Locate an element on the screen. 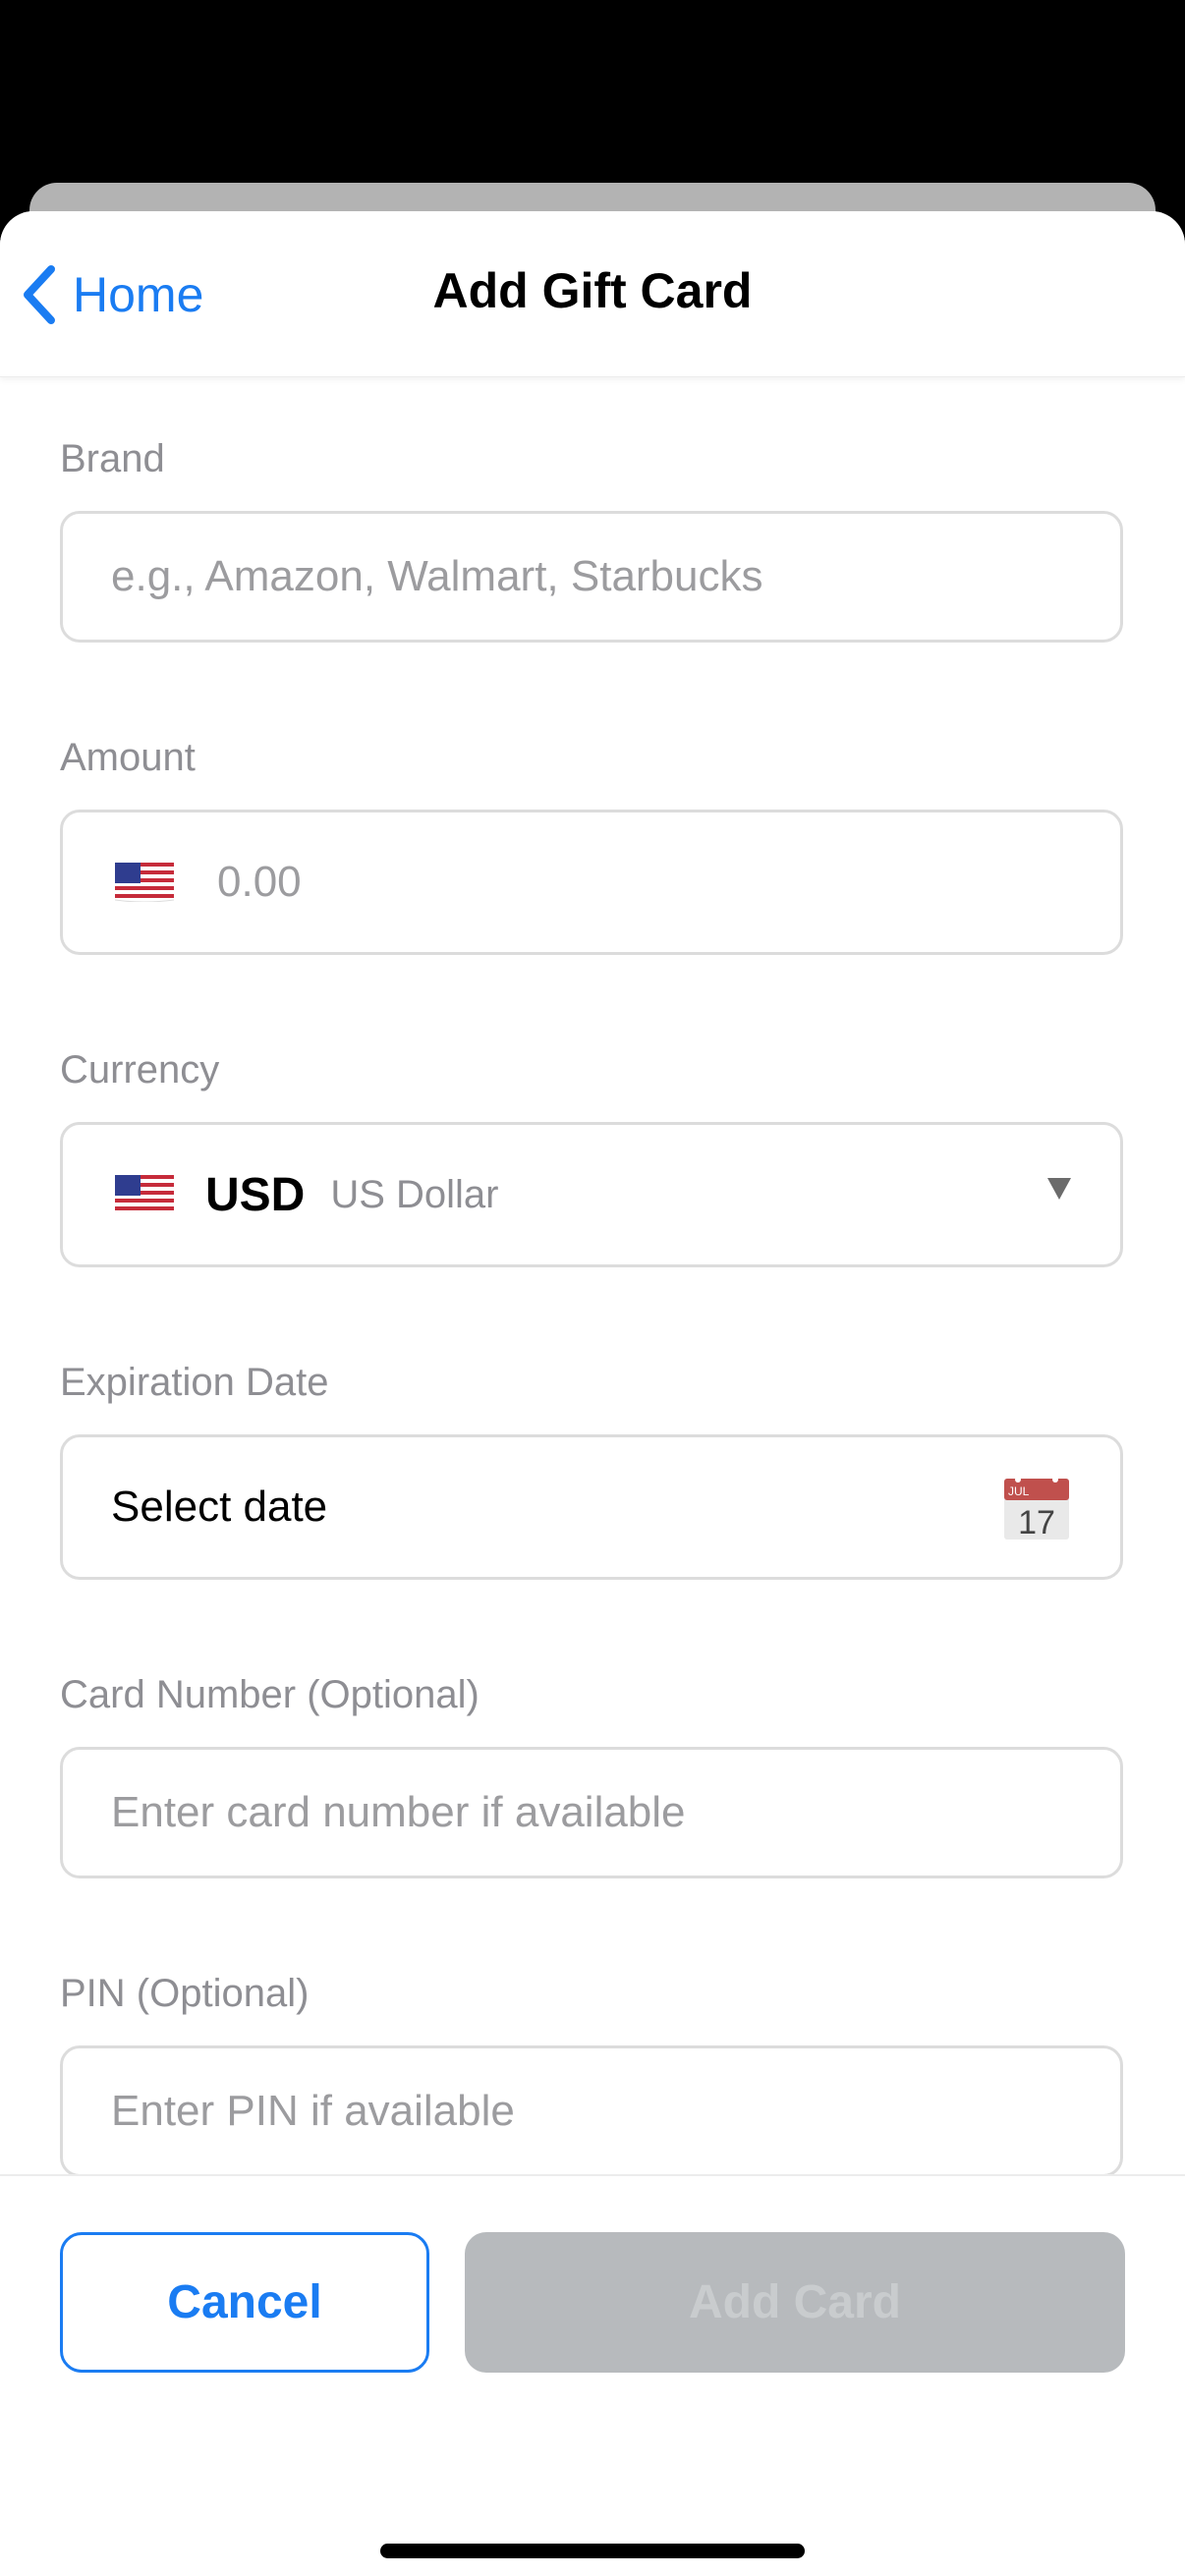 The width and height of the screenshot is (1185, 2576). brand-input: e.g., Amazon, Walmart, Starbucks is located at coordinates (592, 577).